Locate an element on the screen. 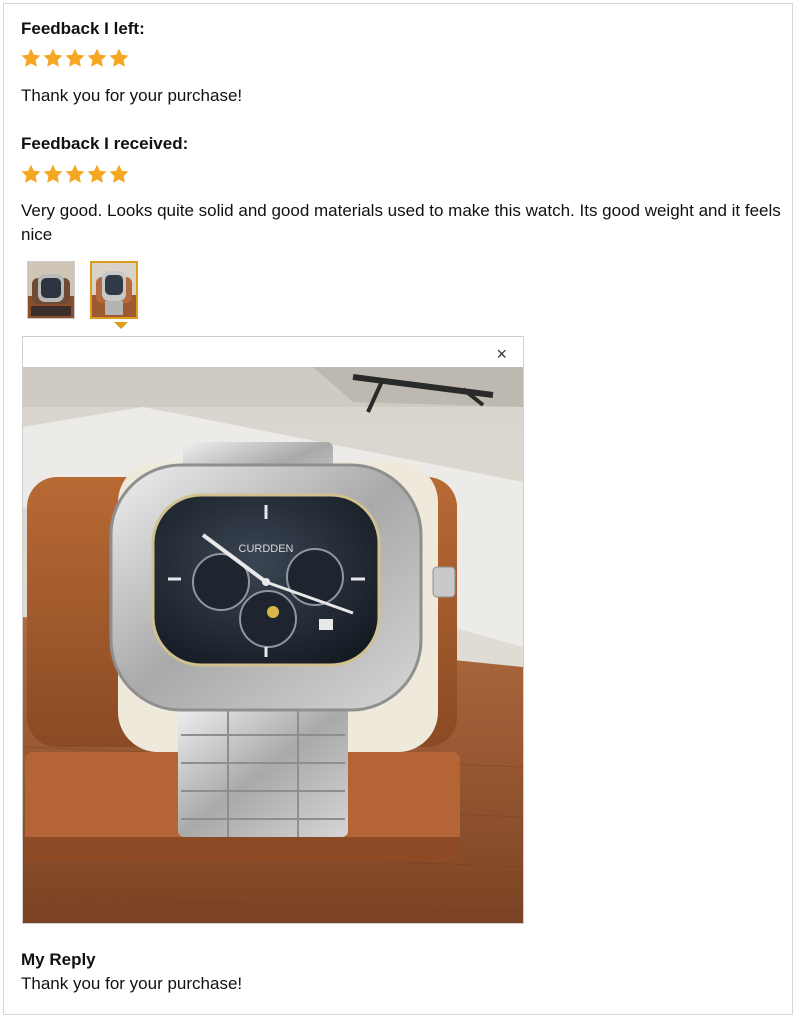 This screenshot has height=1021, width=800. reply-text: Thank you for your purchase! is located at coordinates (132, 983).